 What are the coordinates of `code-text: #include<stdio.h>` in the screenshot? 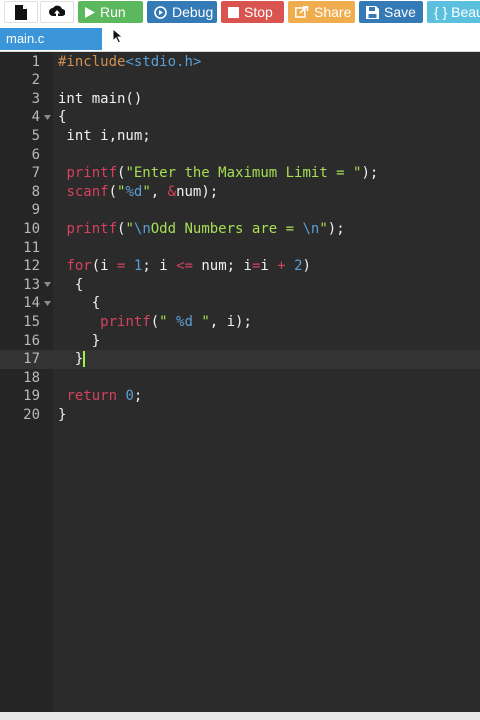 It's located at (129, 62).